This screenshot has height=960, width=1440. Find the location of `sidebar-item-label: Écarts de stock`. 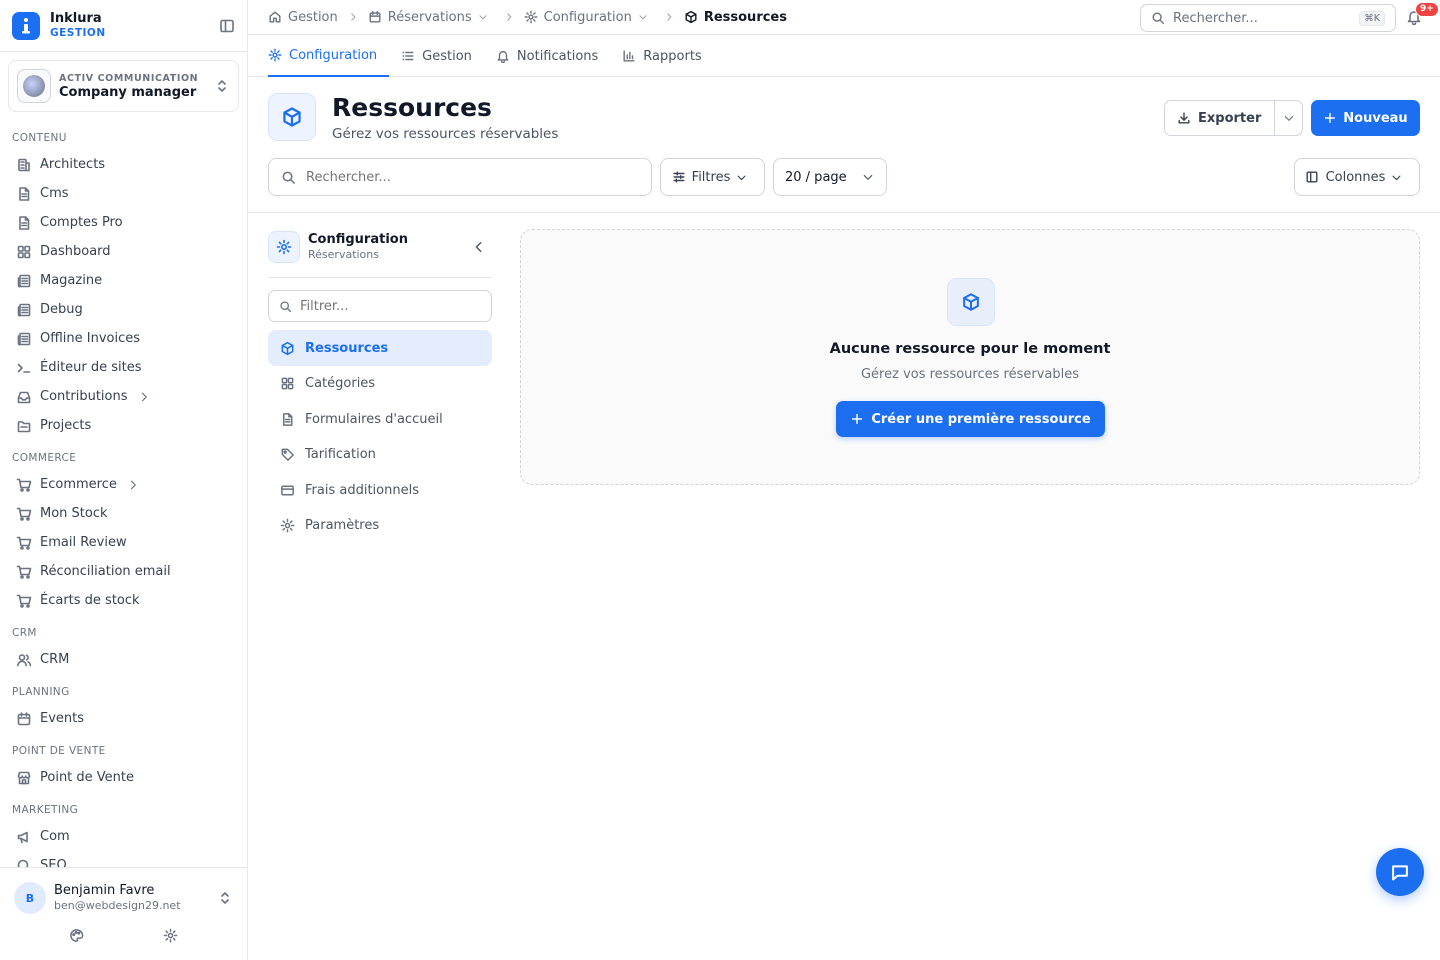

sidebar-item-label: Écarts de stock is located at coordinates (90, 600).